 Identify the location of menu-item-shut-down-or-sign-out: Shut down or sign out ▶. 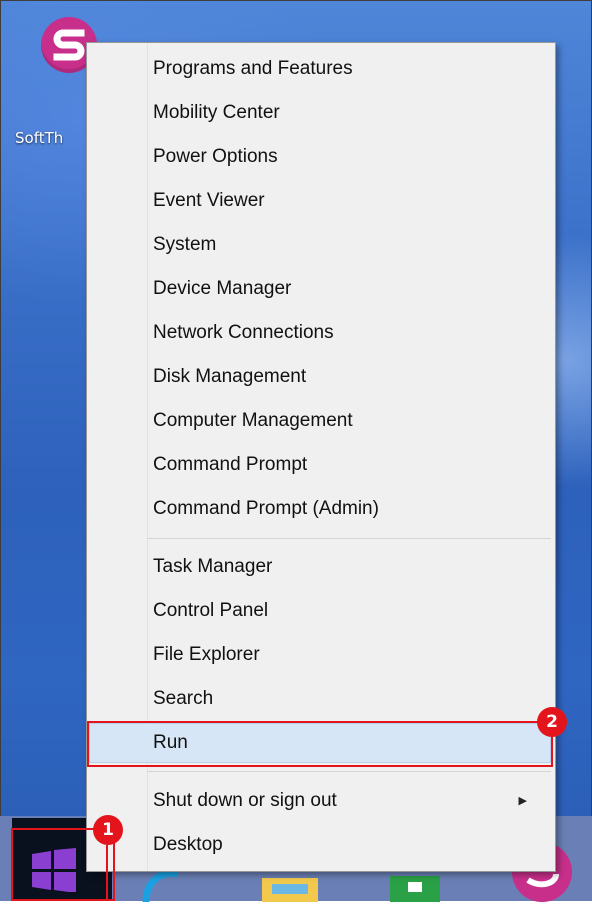
(320, 801).